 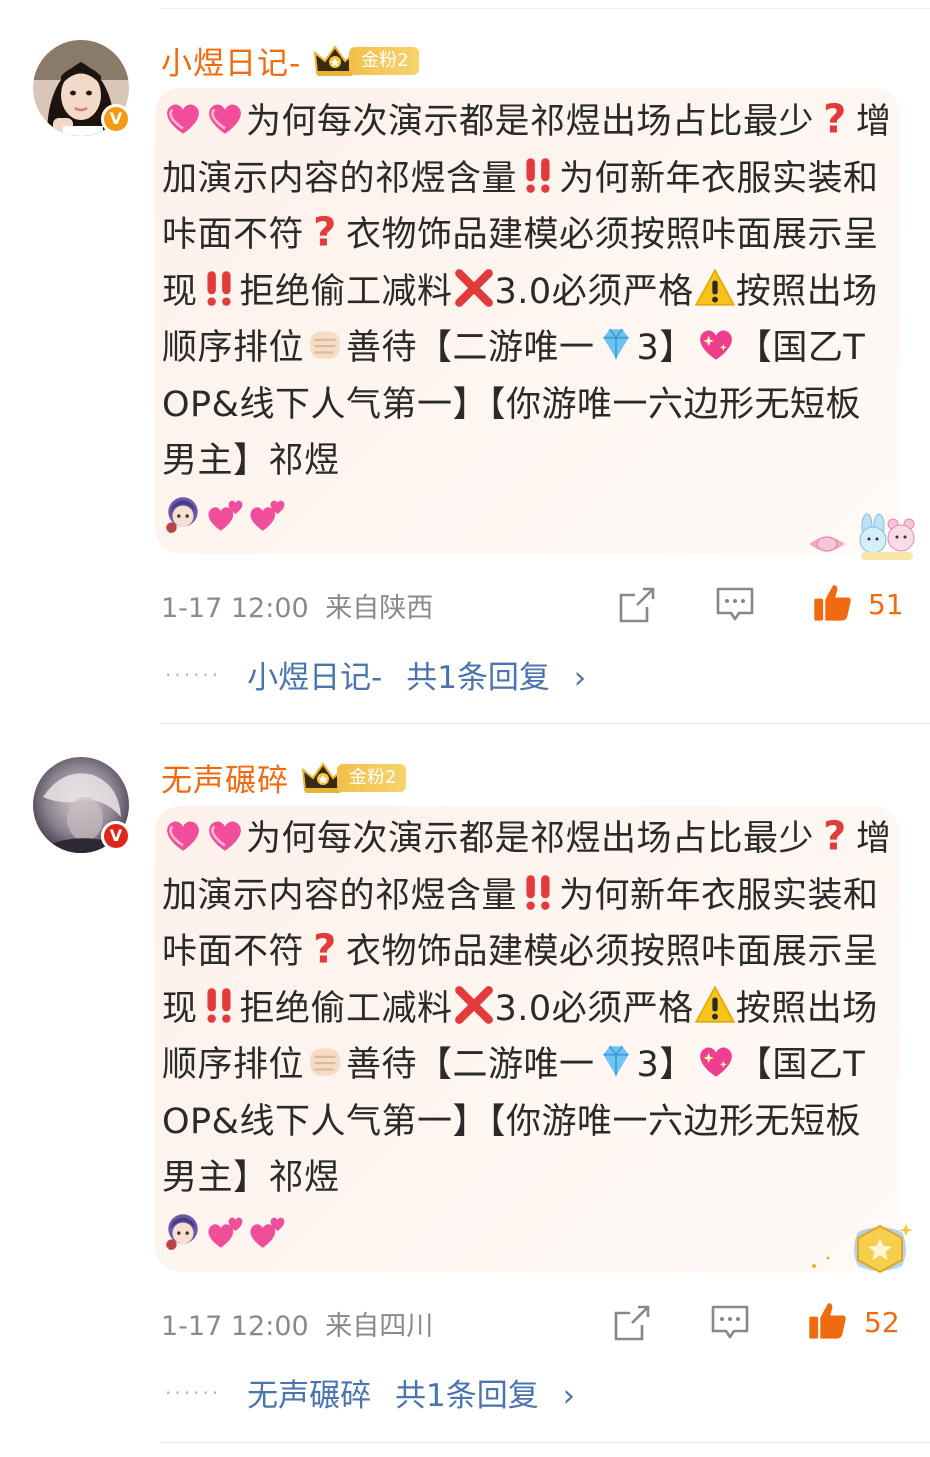 I want to click on reply-summary: ······ 小煜日记- 共1条回复 ›, so click(x=375, y=674).